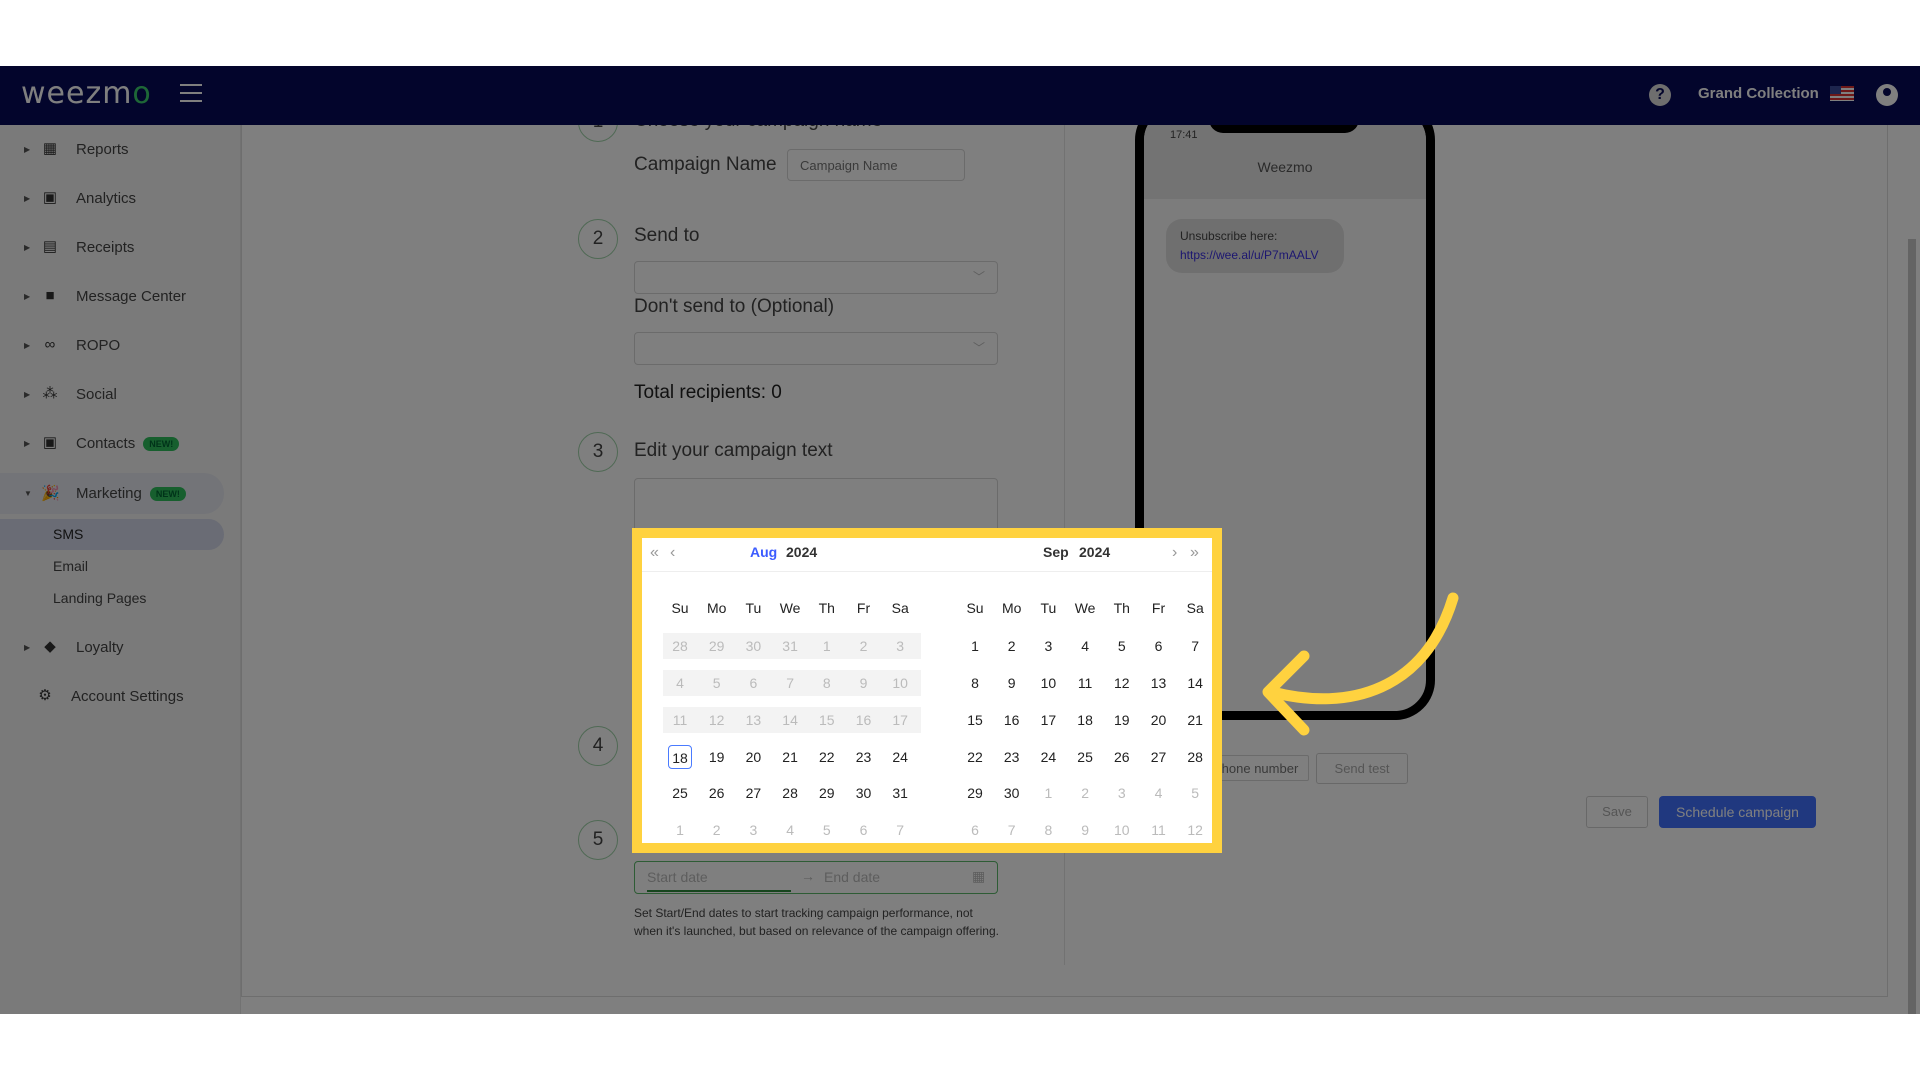 Image resolution: width=1920 pixels, height=1080 pixels. What do you see at coordinates (1122, 720) in the screenshot?
I see `right-calendar-day: 19` at bounding box center [1122, 720].